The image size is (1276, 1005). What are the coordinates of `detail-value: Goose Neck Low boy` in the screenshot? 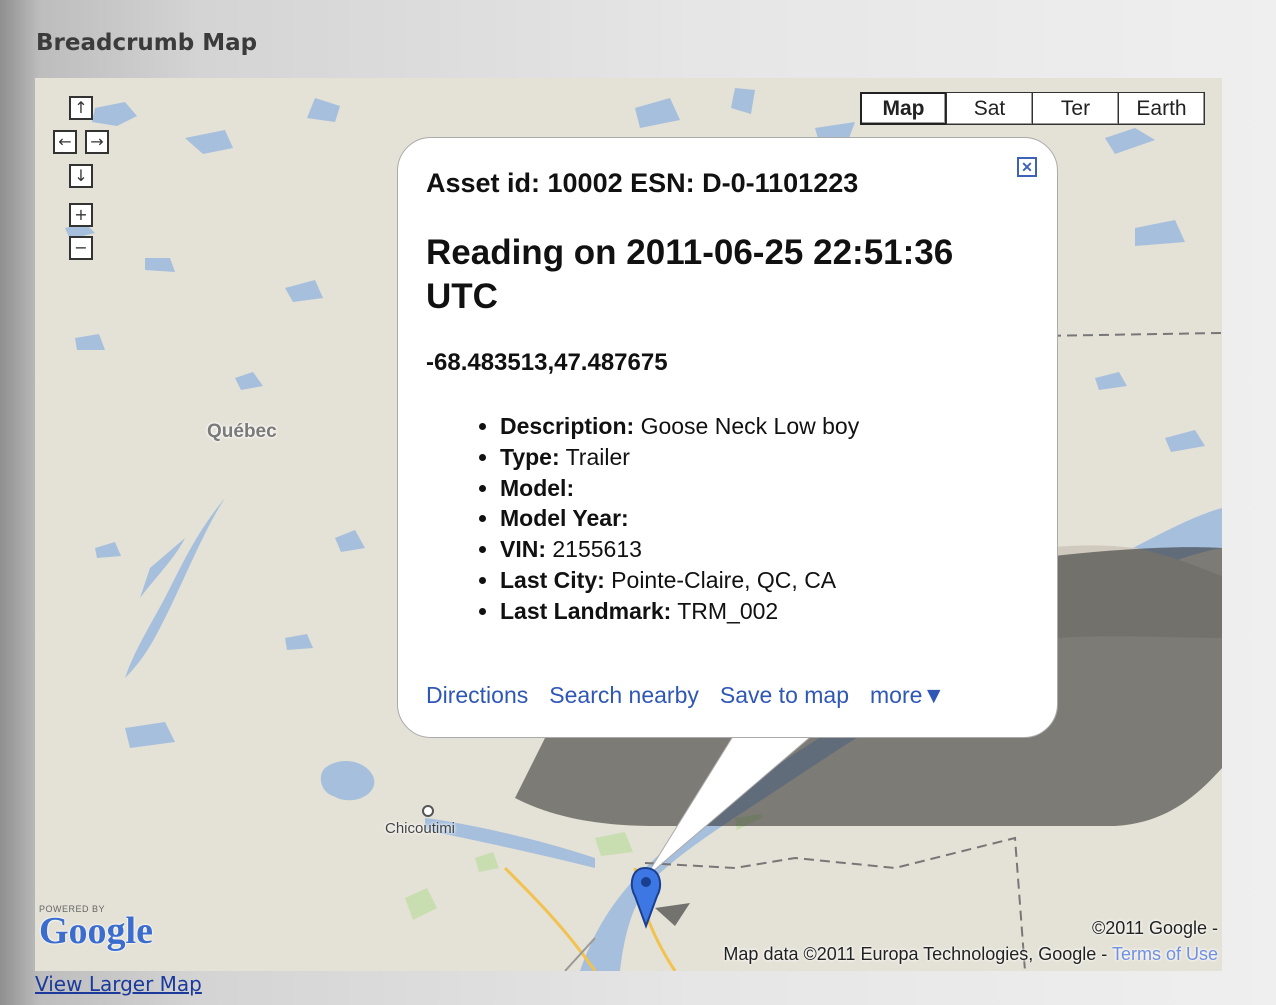 It's located at (747, 426).